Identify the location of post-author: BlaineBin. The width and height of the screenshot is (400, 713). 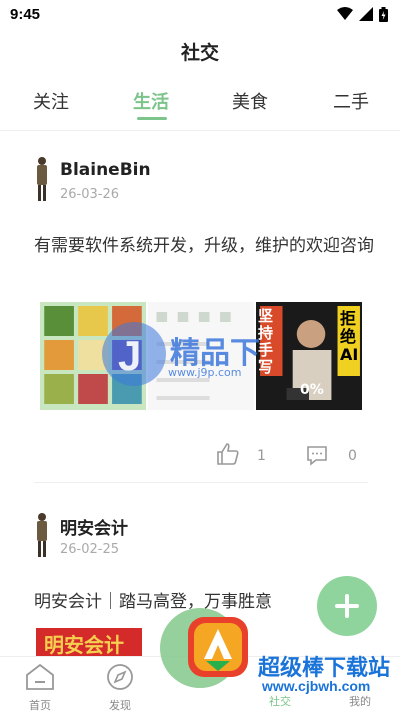
(105, 170).